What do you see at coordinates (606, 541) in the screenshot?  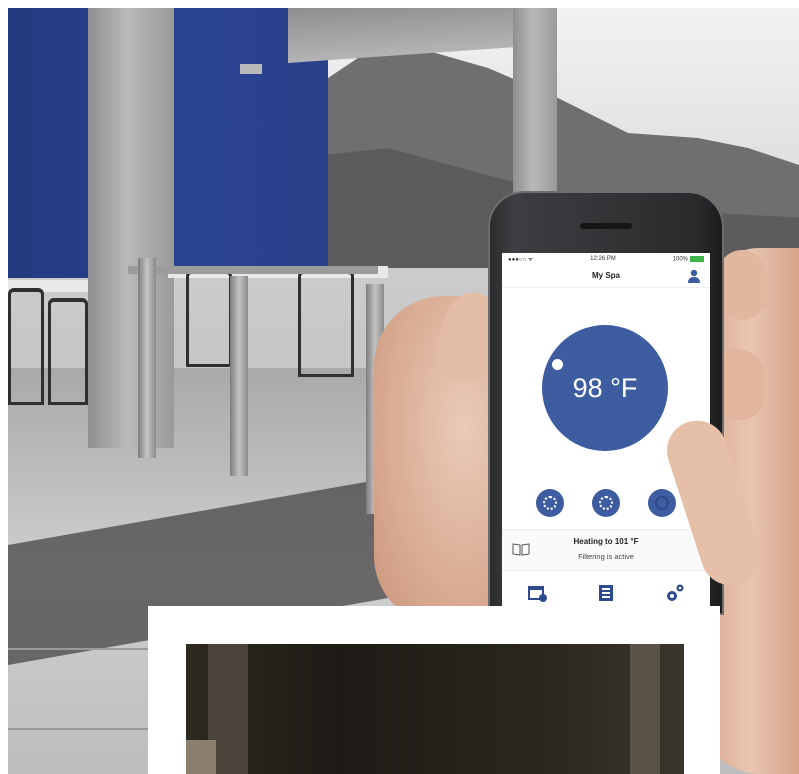 I see `status-title: Heating to 101 °F` at bounding box center [606, 541].